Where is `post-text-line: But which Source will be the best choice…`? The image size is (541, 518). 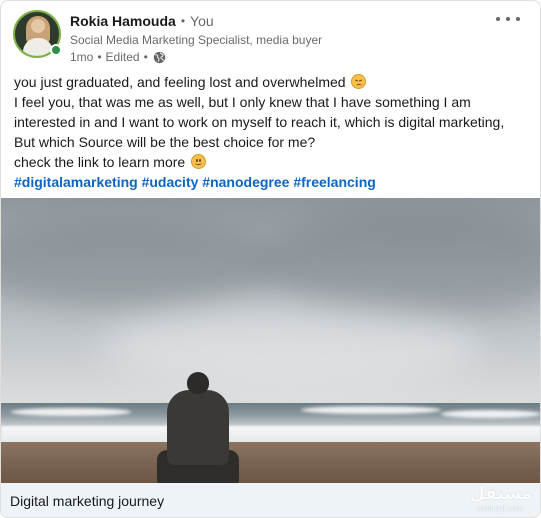
post-text-line: But which Source will be the best choice… is located at coordinates (165, 142).